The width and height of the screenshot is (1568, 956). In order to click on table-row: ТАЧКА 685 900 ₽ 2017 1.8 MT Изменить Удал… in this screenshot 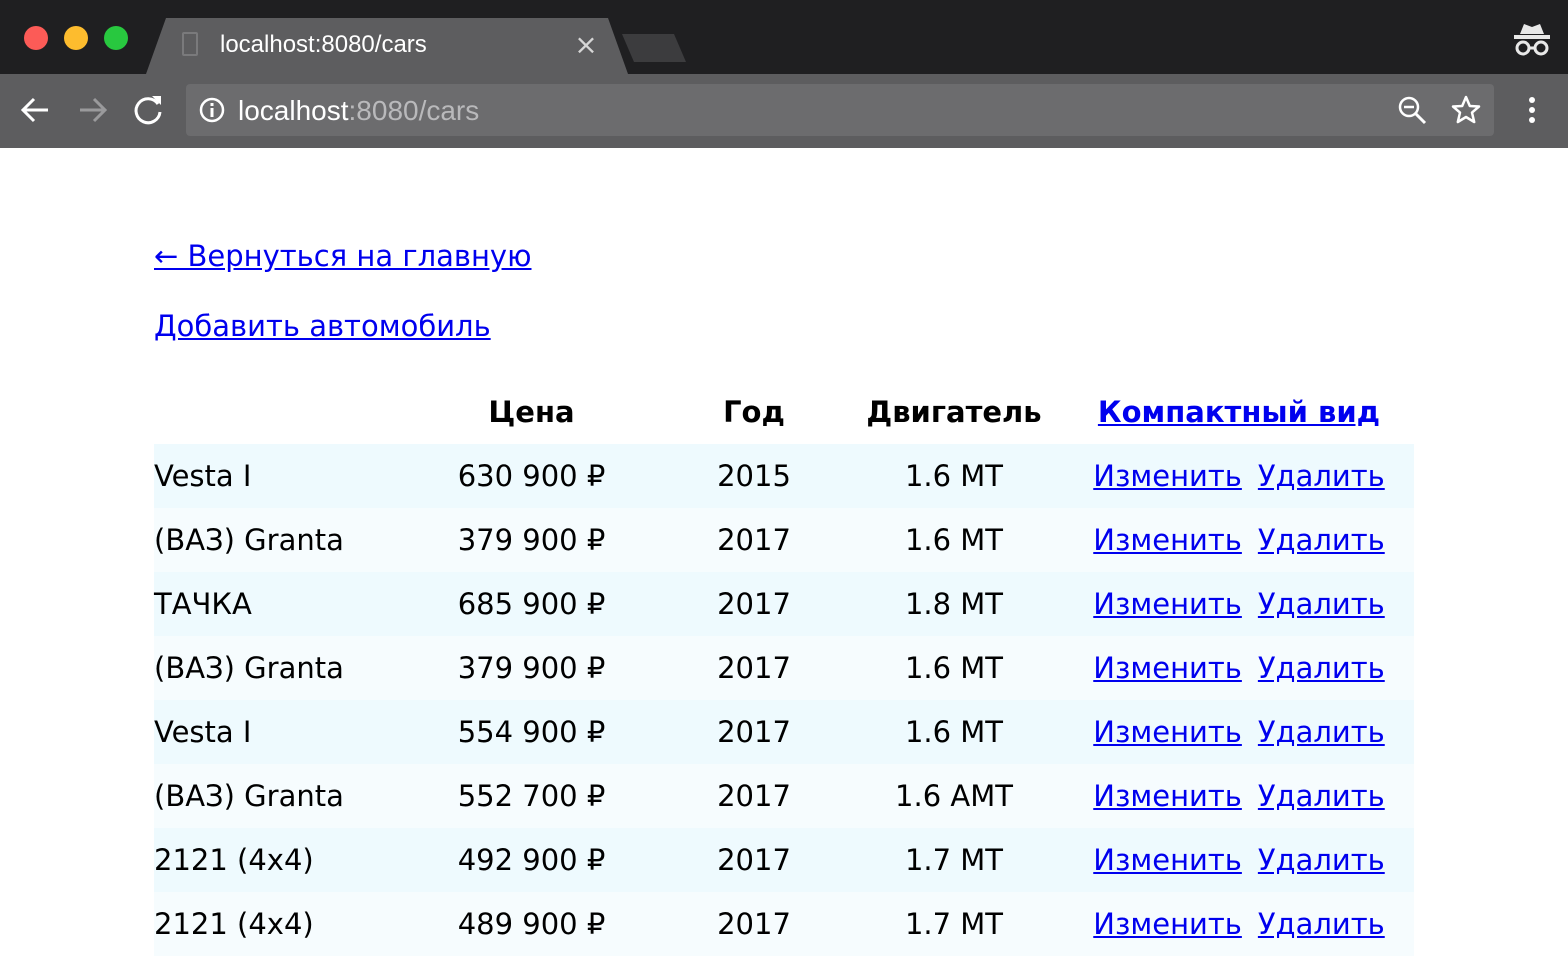, I will do `click(784, 604)`.